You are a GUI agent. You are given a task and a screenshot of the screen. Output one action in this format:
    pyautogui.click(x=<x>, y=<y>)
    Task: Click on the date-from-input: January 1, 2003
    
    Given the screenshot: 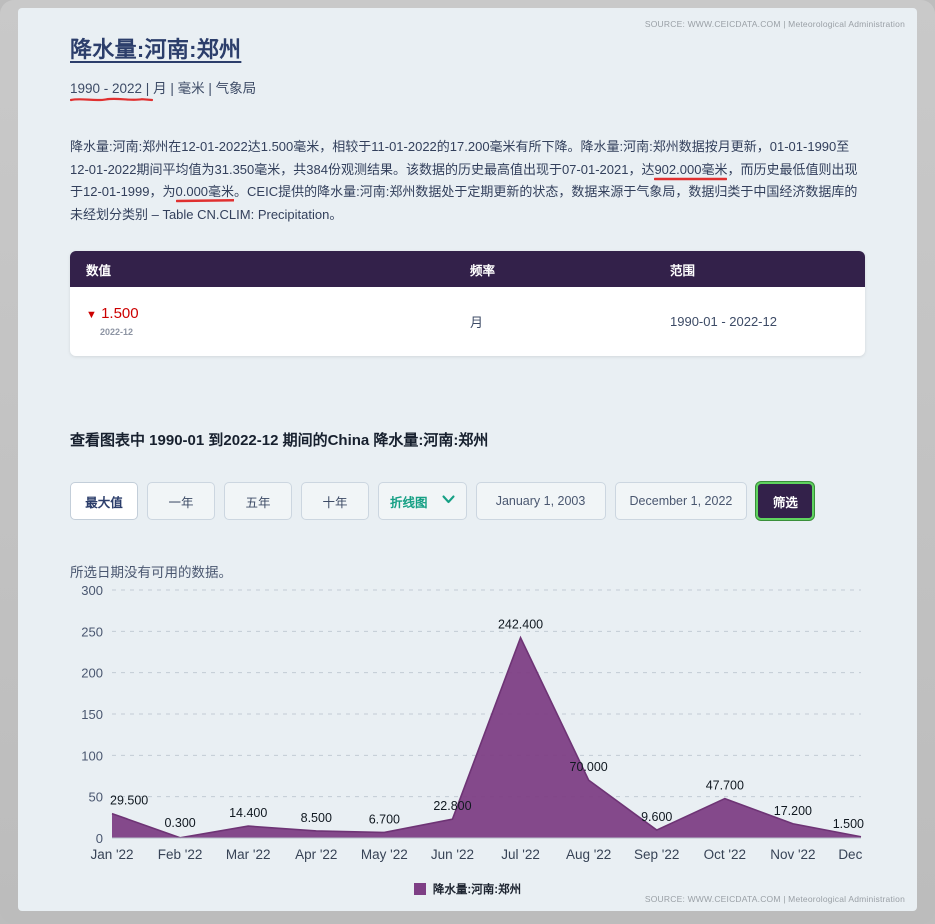 What is the action you would take?
    pyautogui.click(x=540, y=501)
    